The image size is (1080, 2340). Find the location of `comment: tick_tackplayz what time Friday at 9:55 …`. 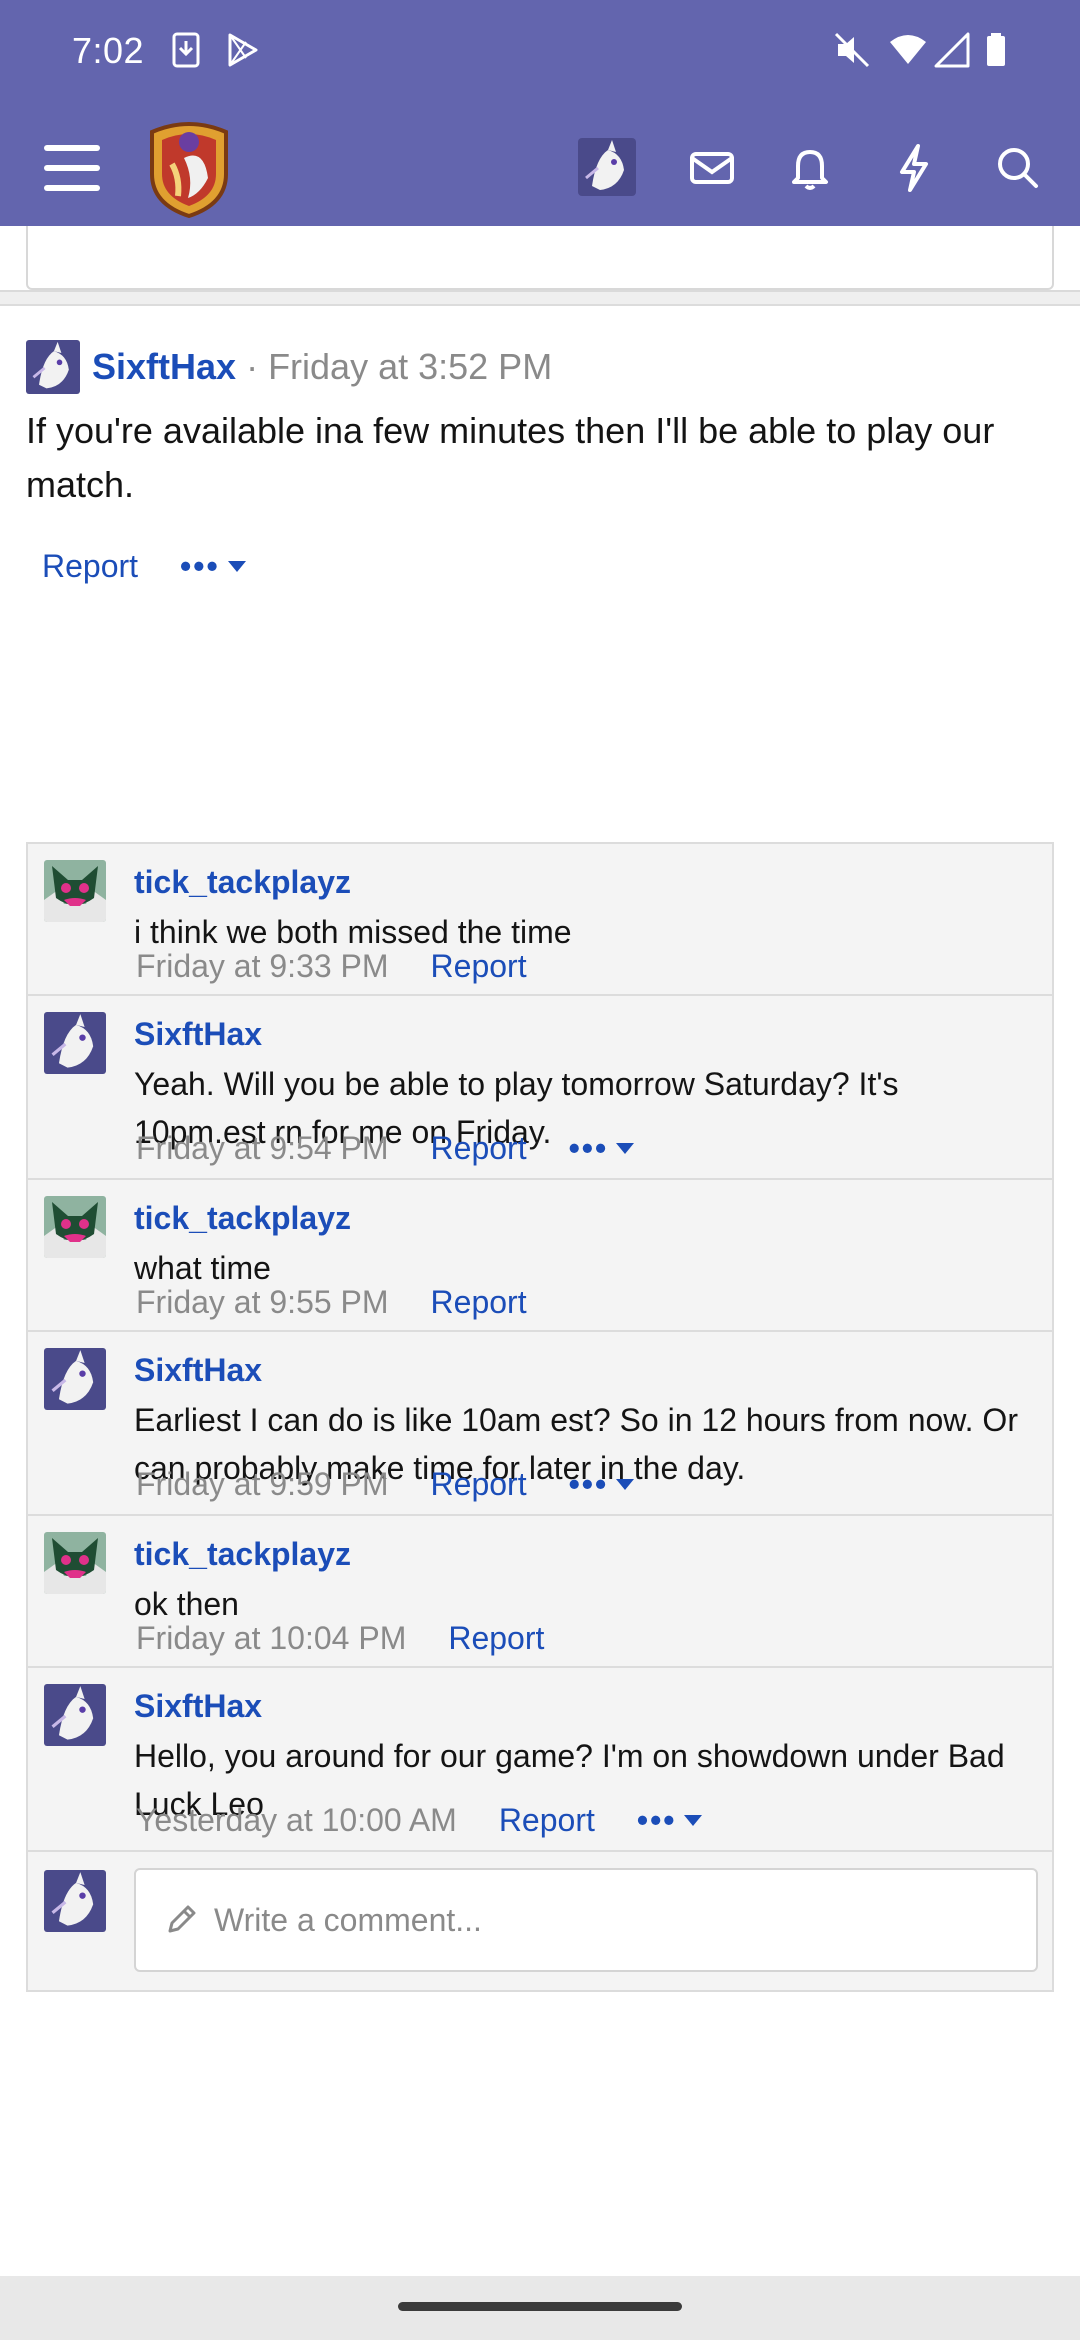

comment: tick_tackplayz what time Friday at 9:55 … is located at coordinates (540, 1256).